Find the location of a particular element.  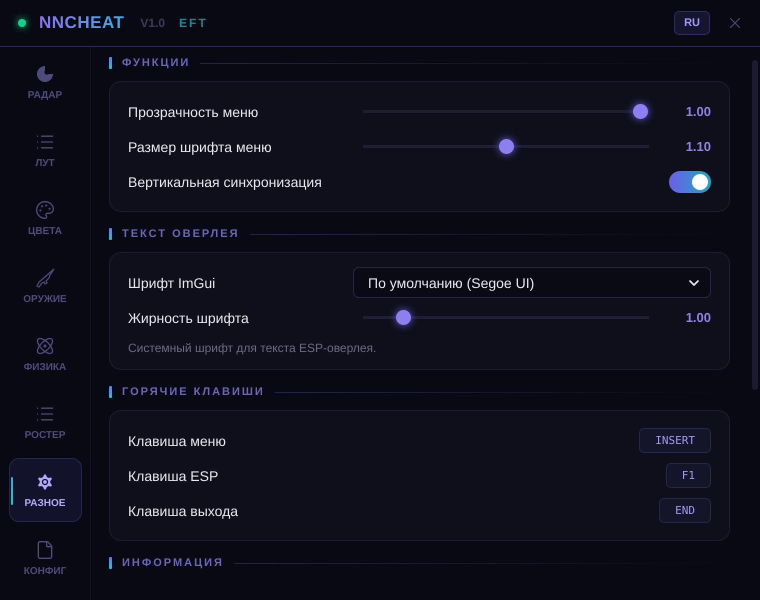

sidebar-item: РОСТЕР is located at coordinates (45, 422).